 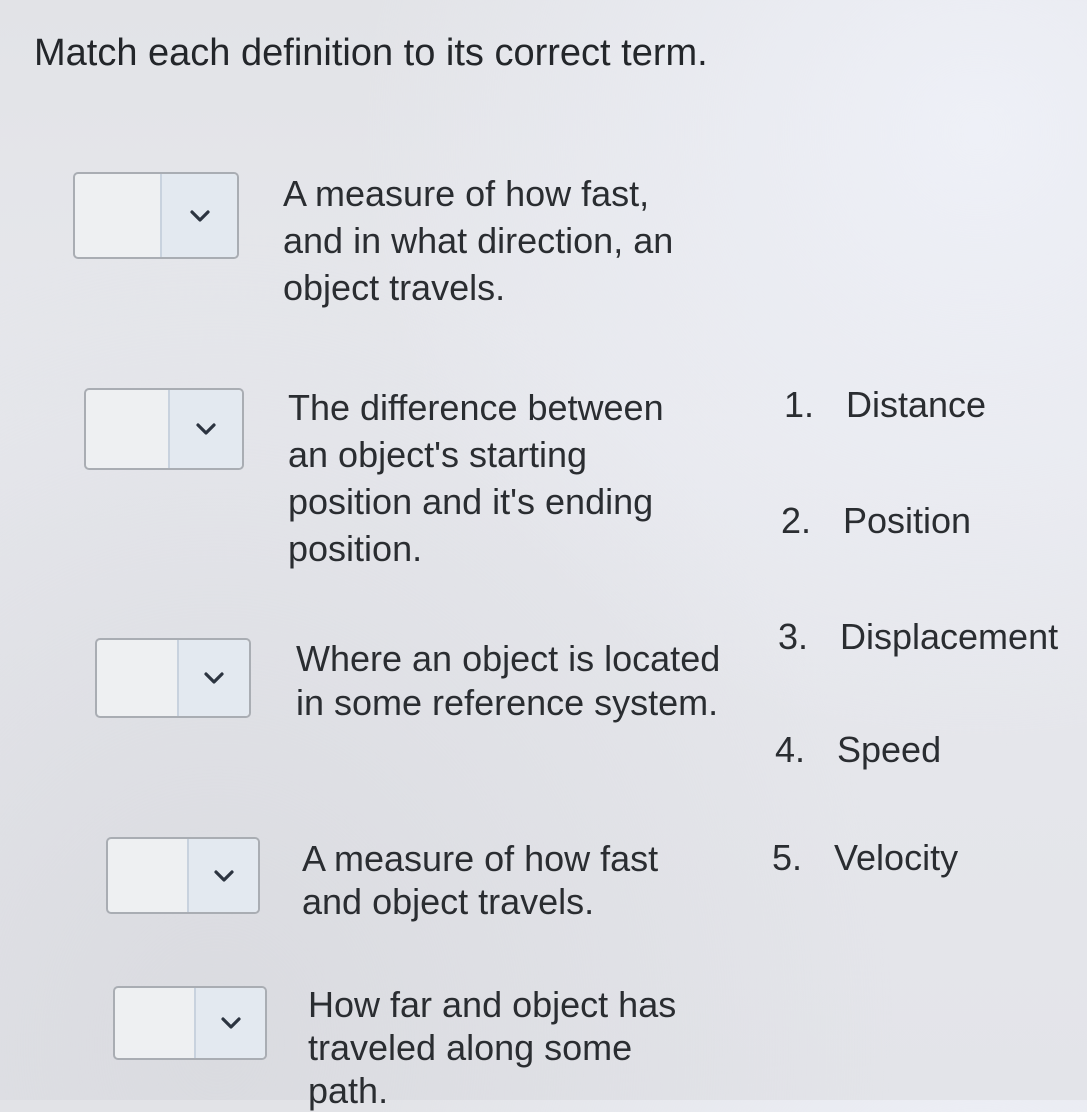 What do you see at coordinates (799, 404) in the screenshot?
I see `term-number: 1.` at bounding box center [799, 404].